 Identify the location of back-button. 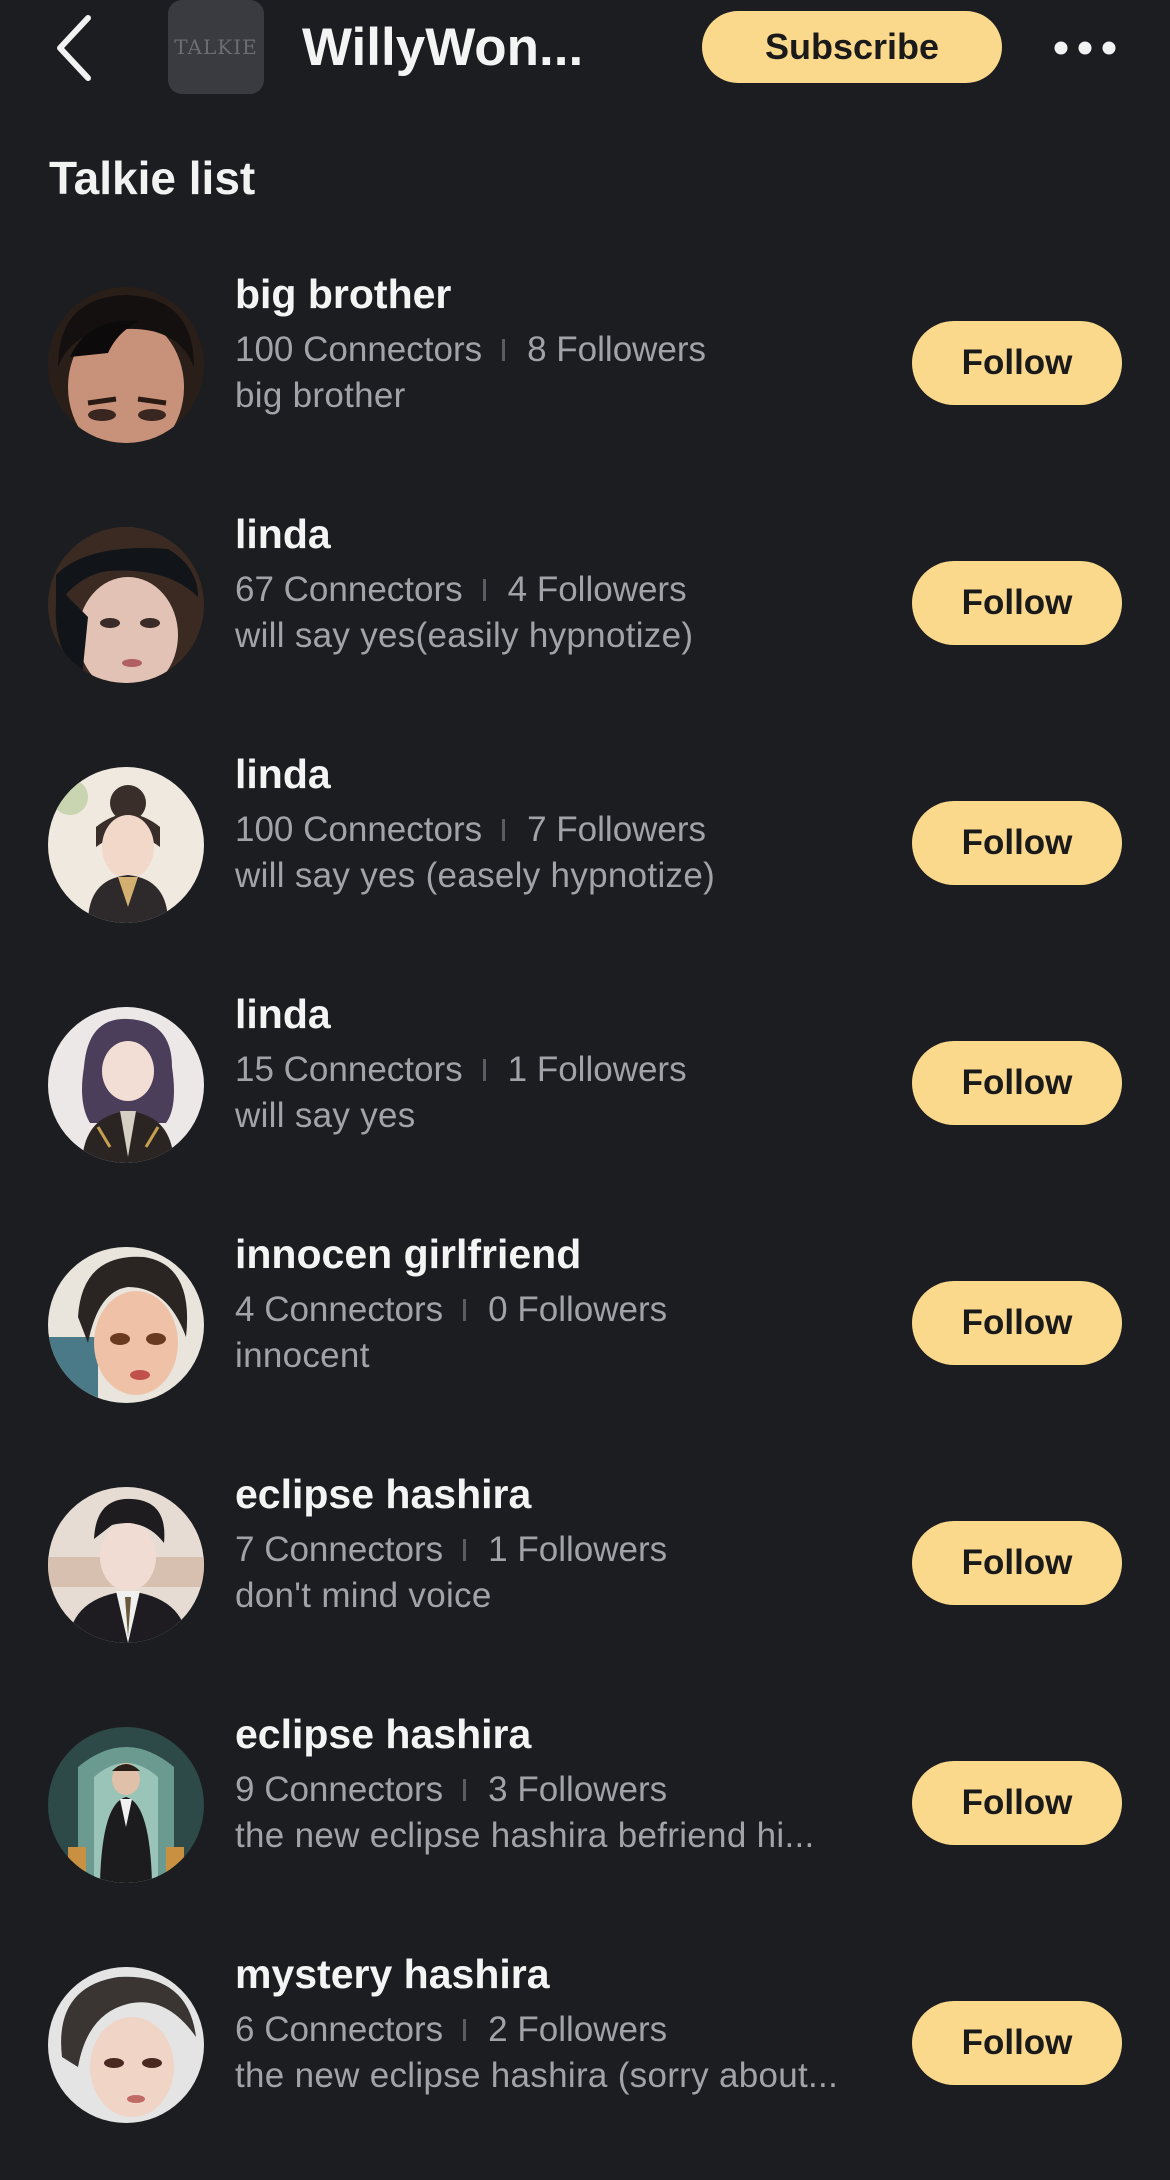
(74, 48).